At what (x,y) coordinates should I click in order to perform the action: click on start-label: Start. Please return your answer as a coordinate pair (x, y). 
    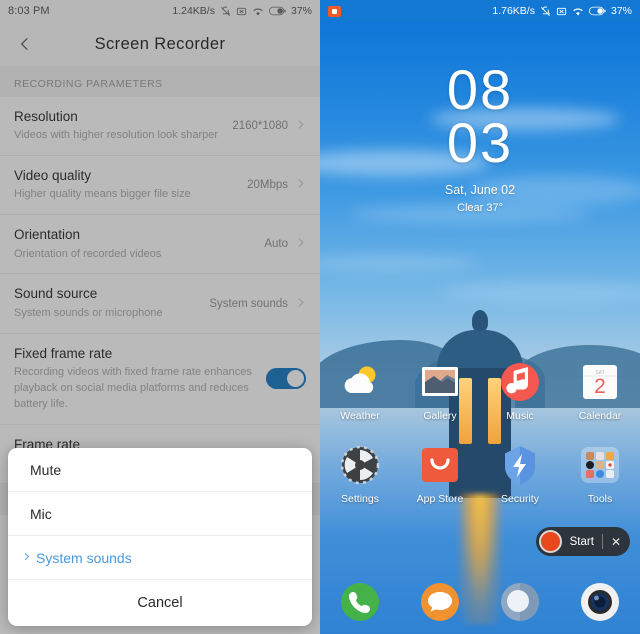
    Looking at the image, I should click on (582, 542).